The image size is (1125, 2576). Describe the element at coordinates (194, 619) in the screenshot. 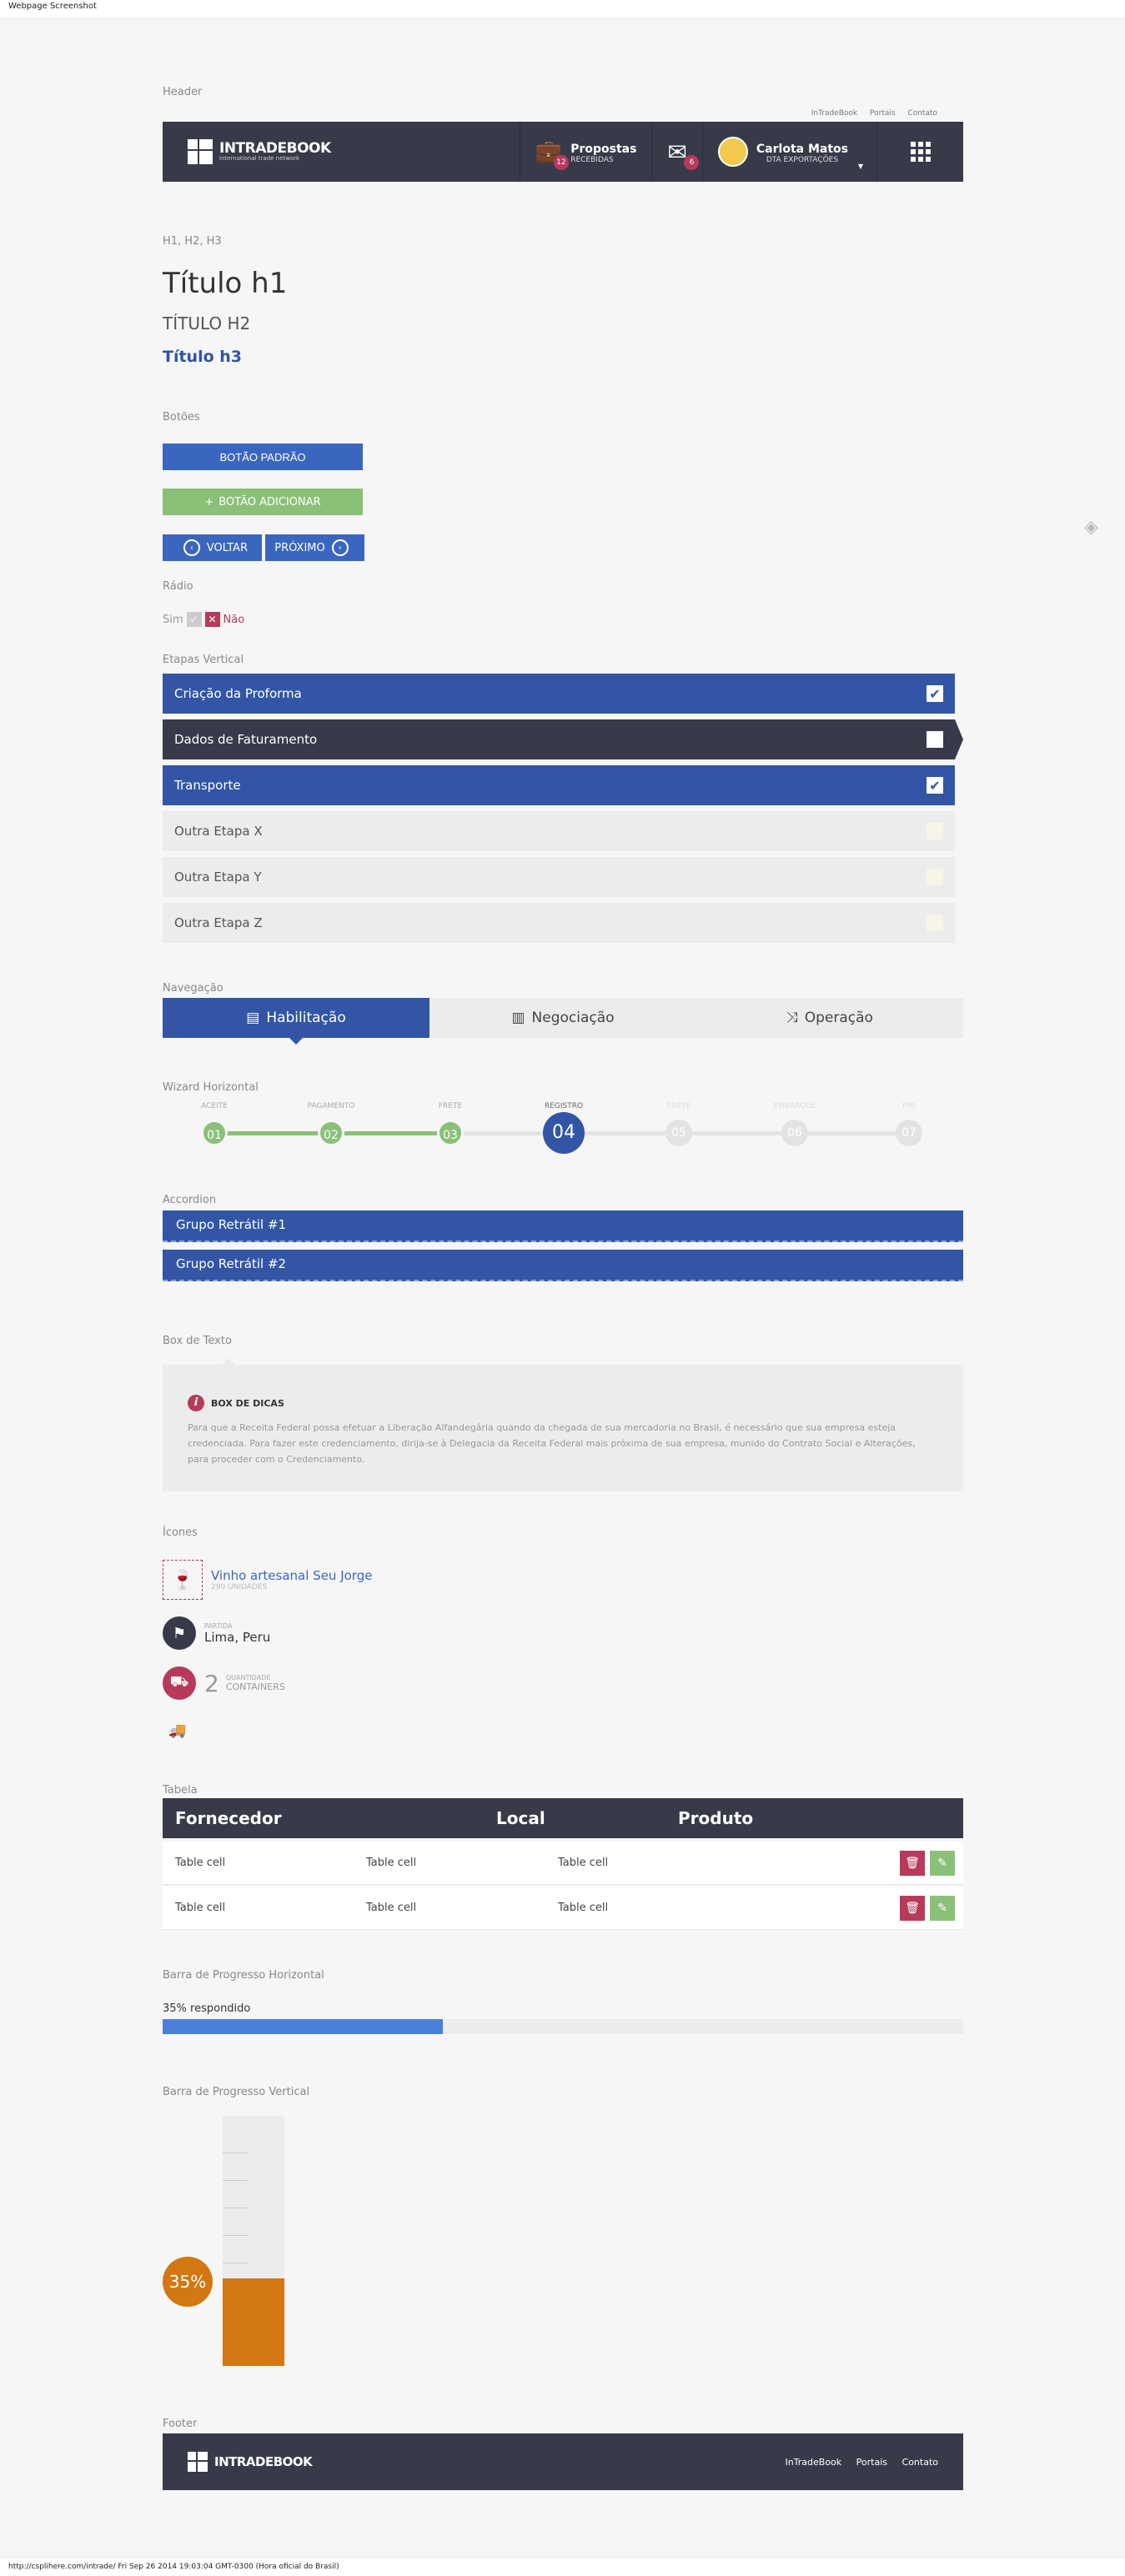

I see `radio-yes: ✓` at that location.